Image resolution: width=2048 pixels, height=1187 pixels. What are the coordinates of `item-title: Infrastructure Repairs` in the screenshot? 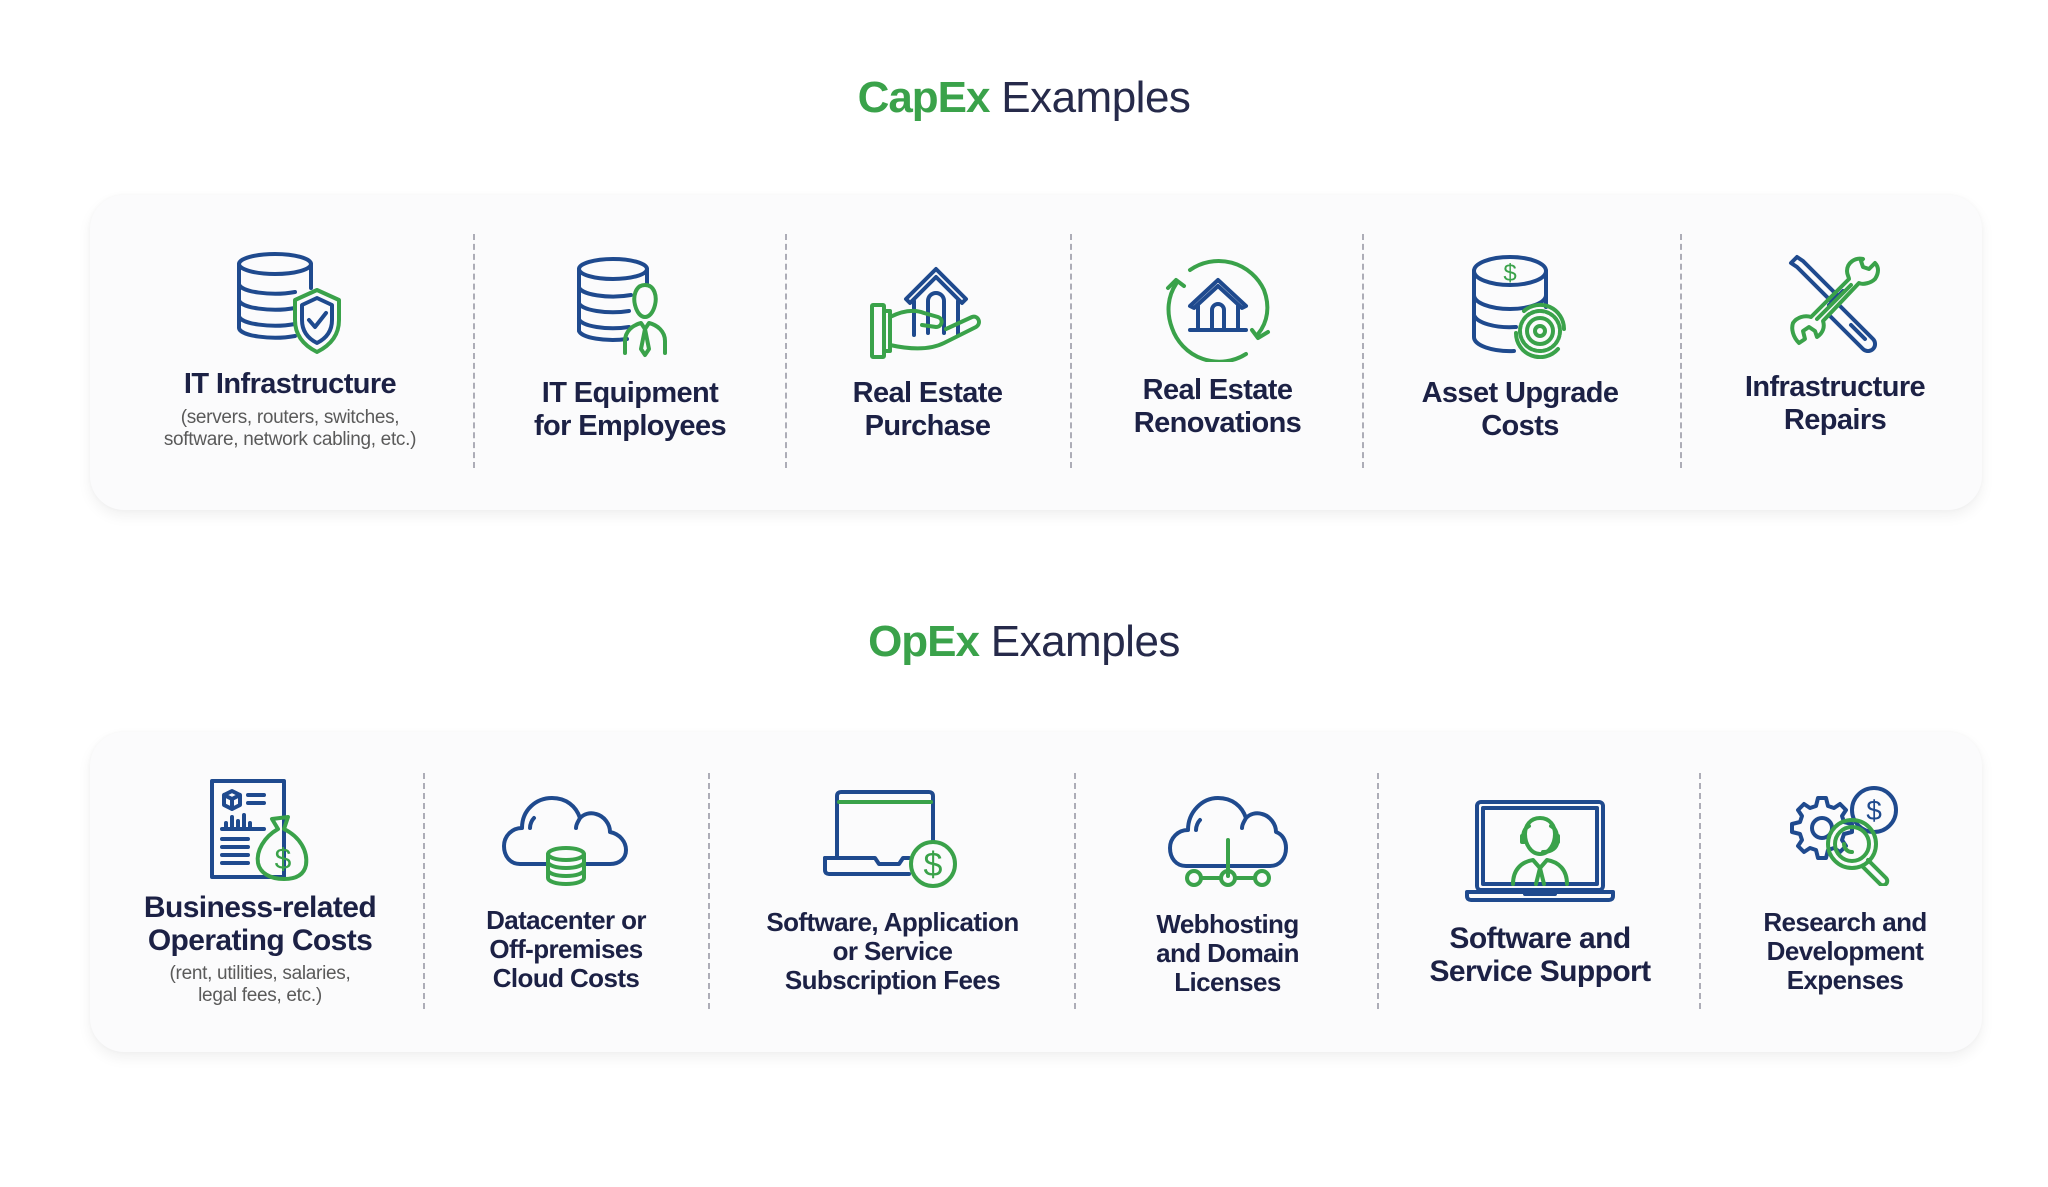 It's located at (1835, 404).